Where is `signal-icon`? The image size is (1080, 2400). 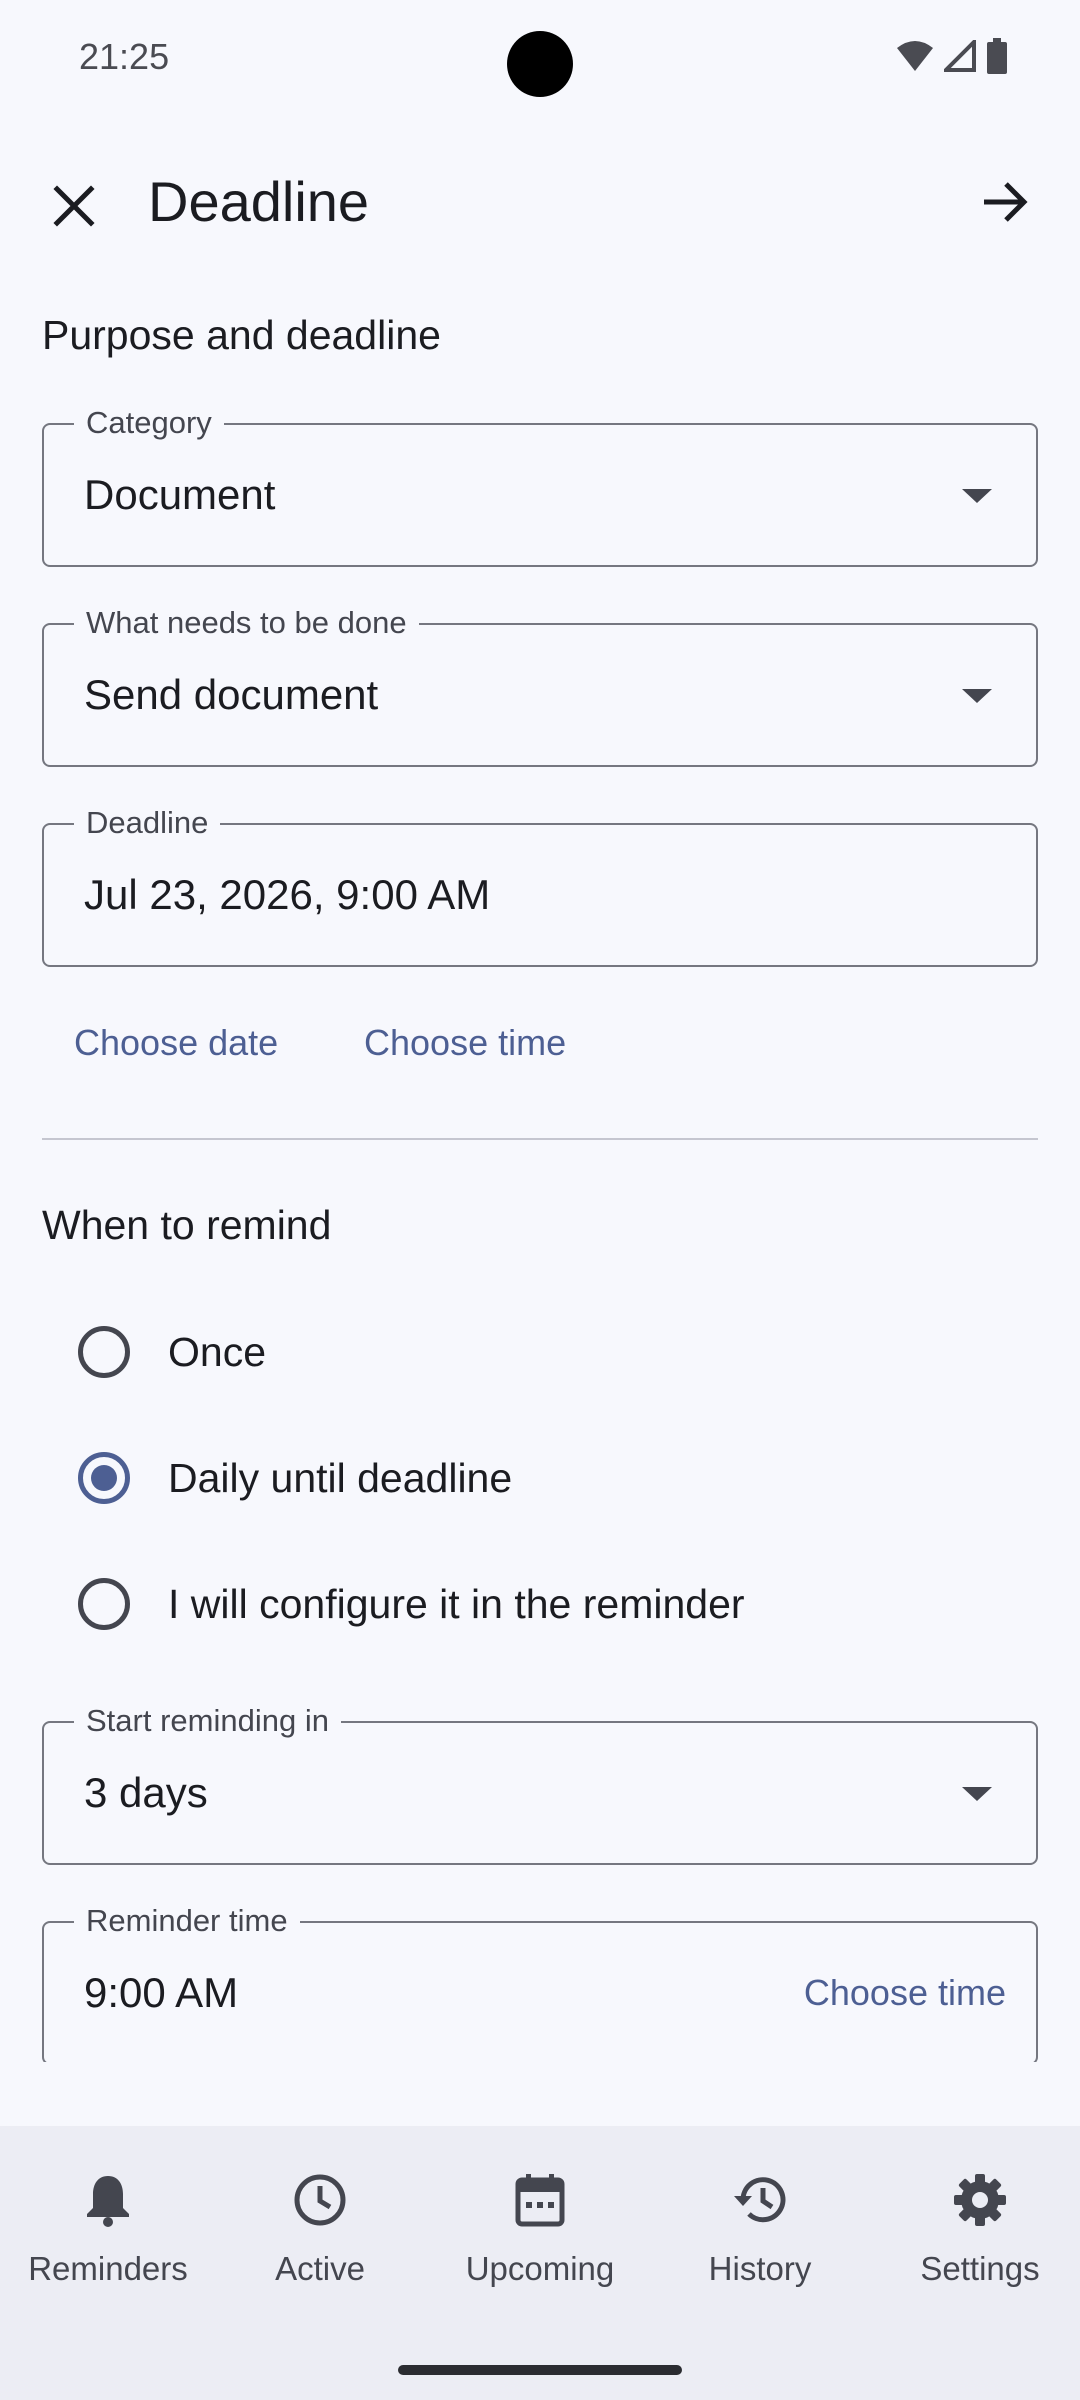
signal-icon is located at coordinates (960, 56).